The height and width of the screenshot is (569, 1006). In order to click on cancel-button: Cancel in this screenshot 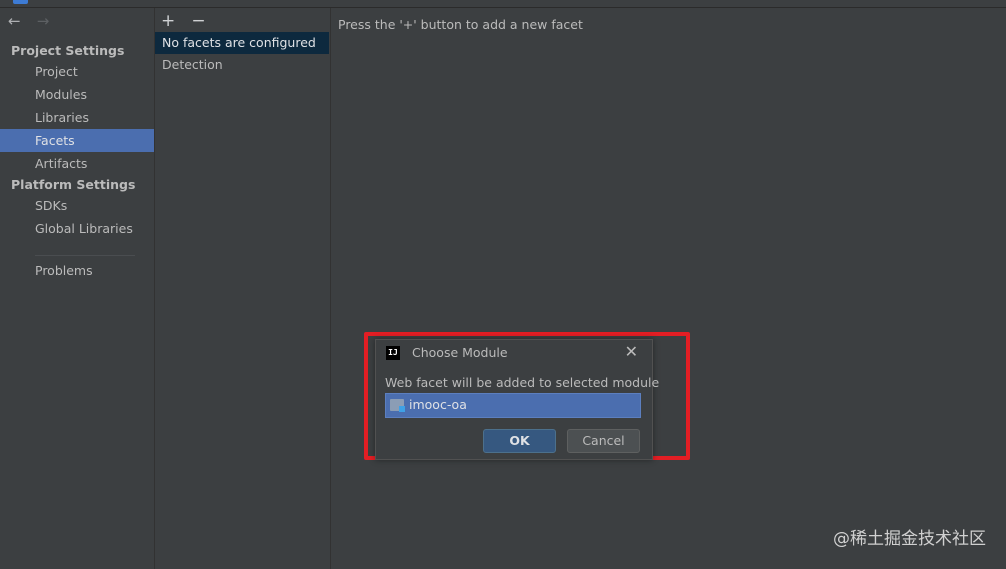, I will do `click(603, 441)`.